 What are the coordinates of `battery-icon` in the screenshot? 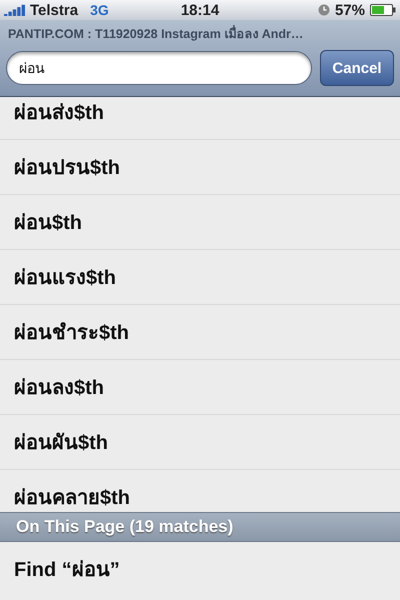 It's located at (383, 10).